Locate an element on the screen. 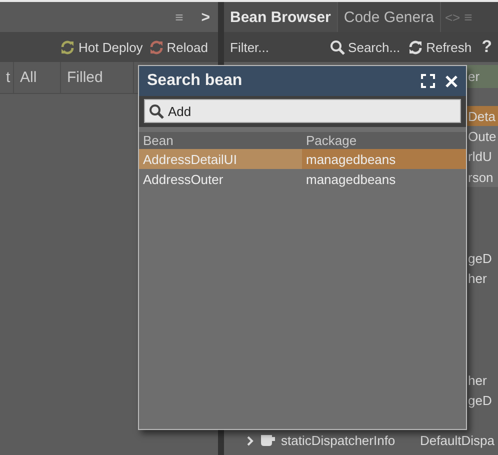 The image size is (498, 455). bean-value: Oute is located at coordinates (482, 136).